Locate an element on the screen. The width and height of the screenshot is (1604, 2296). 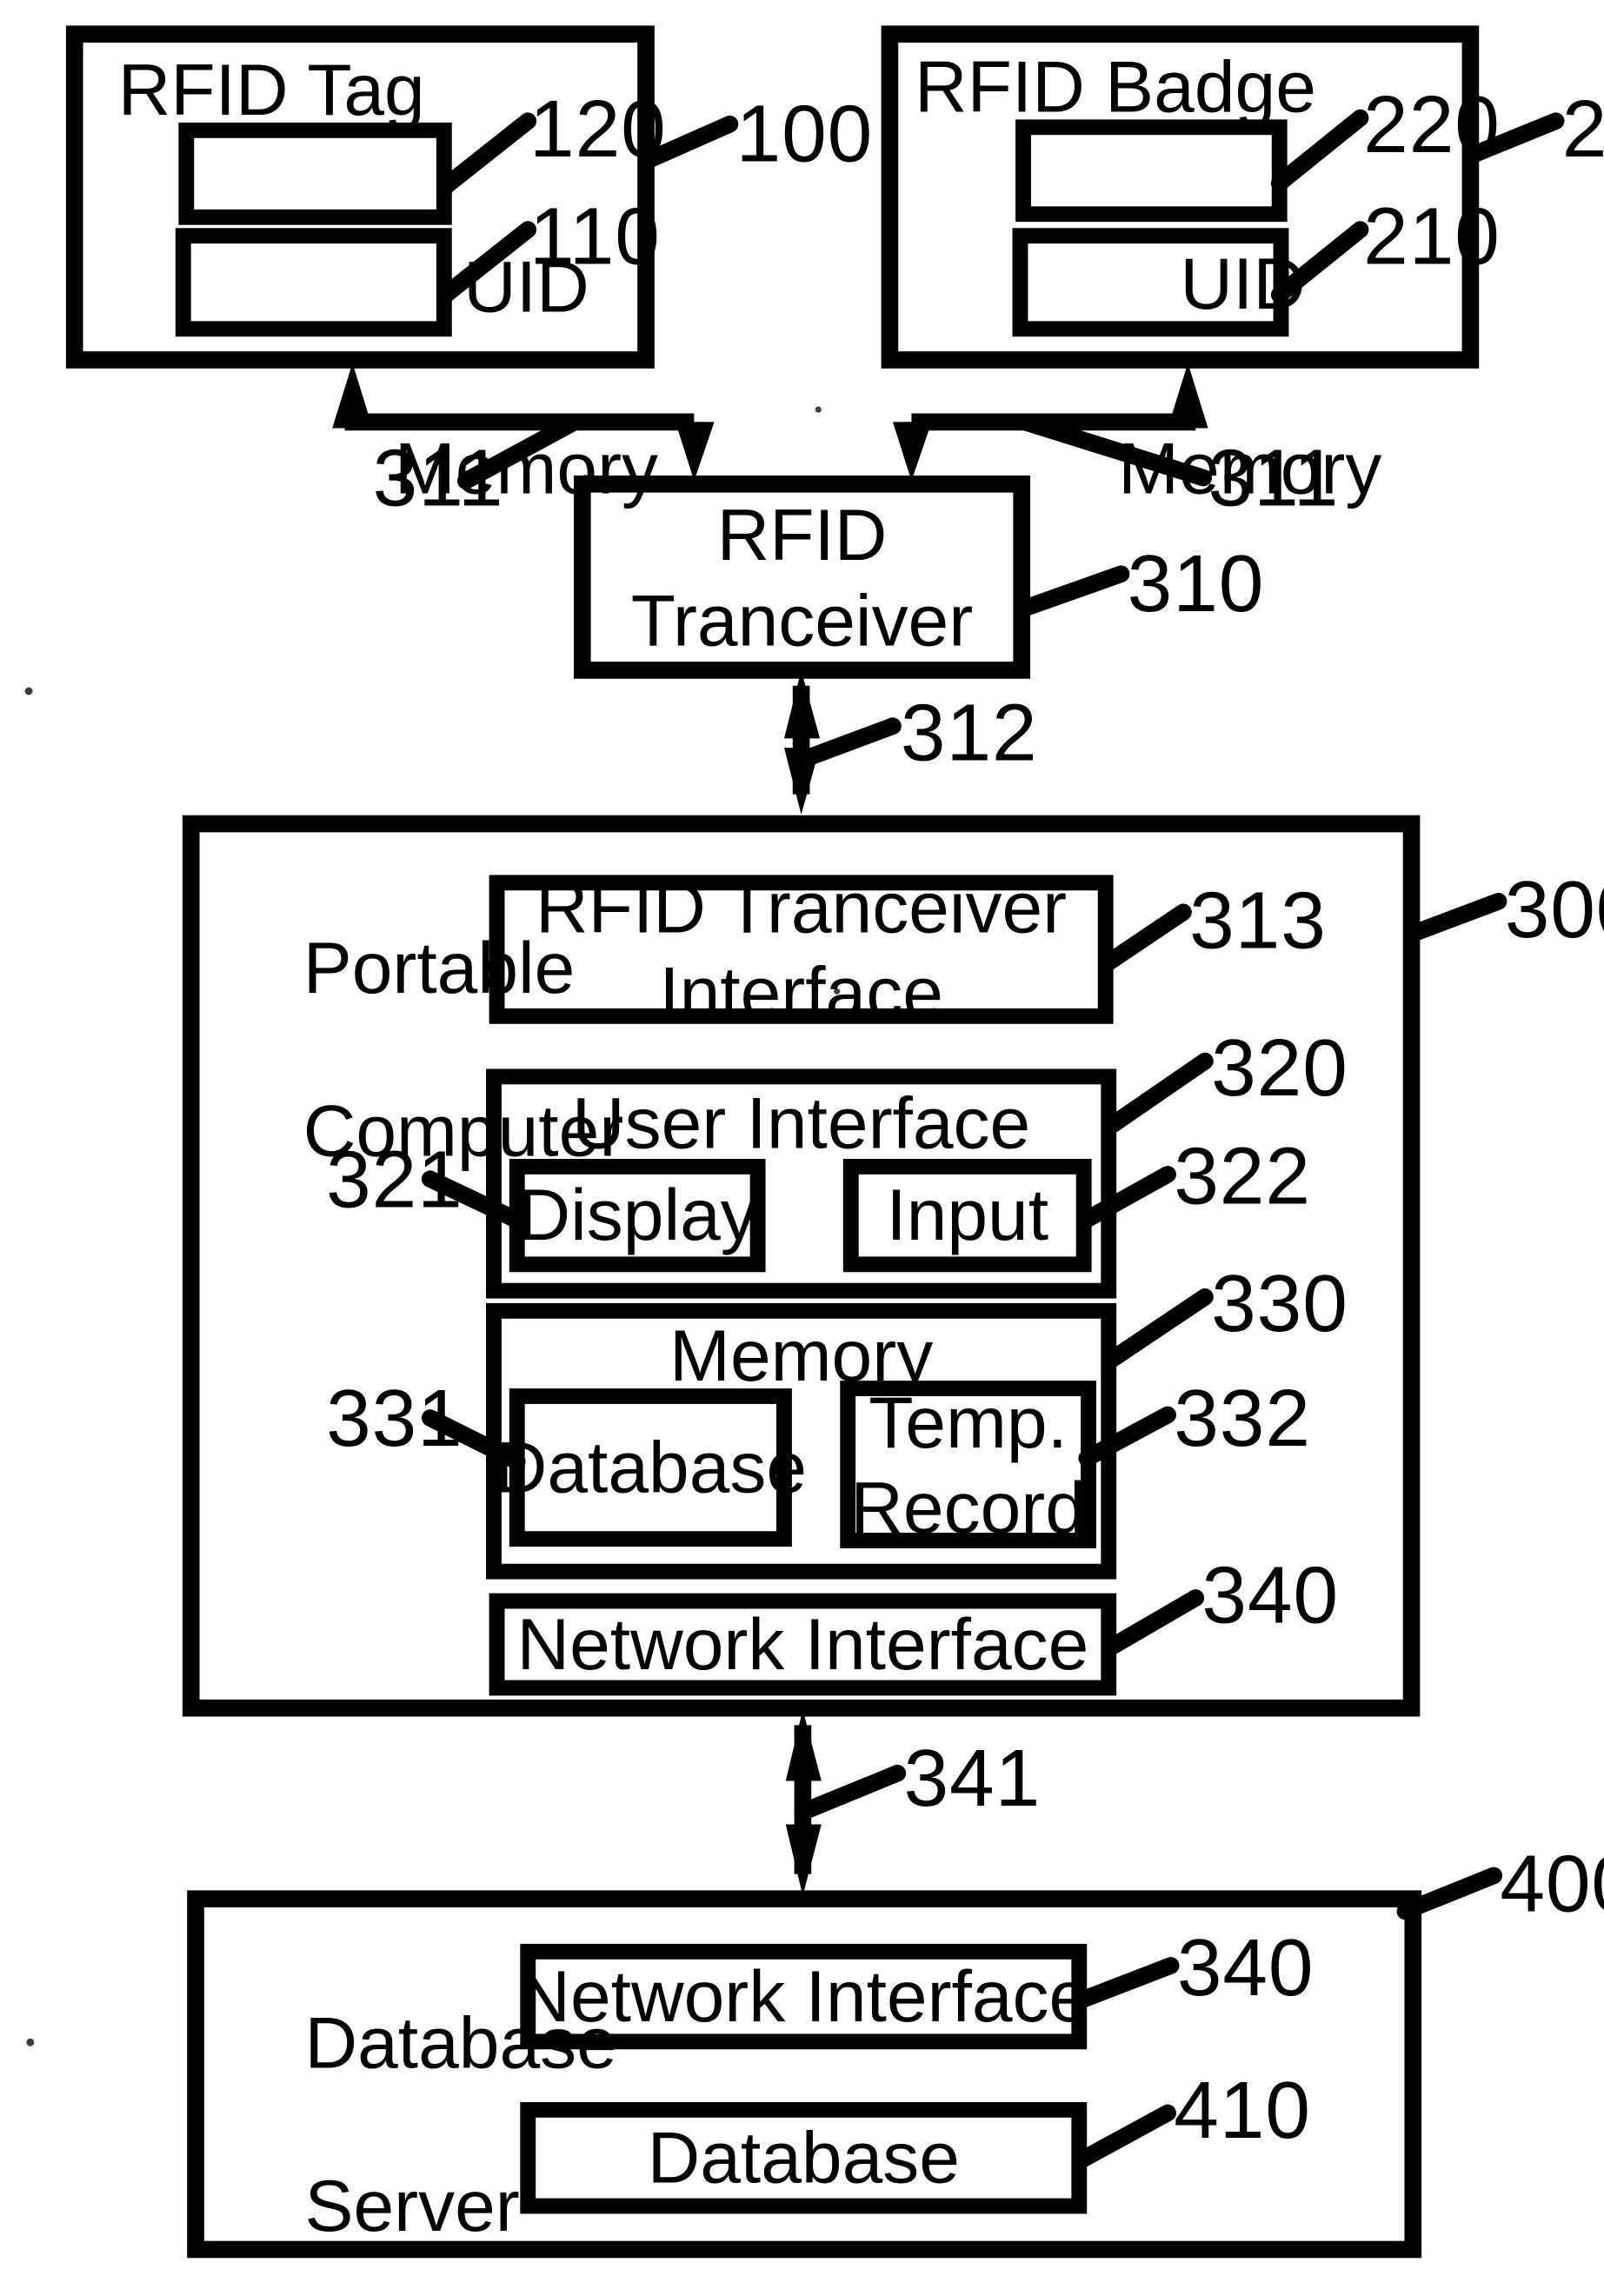
server-network-interface-label: Network Interface is located at coordinates (803, 1995).